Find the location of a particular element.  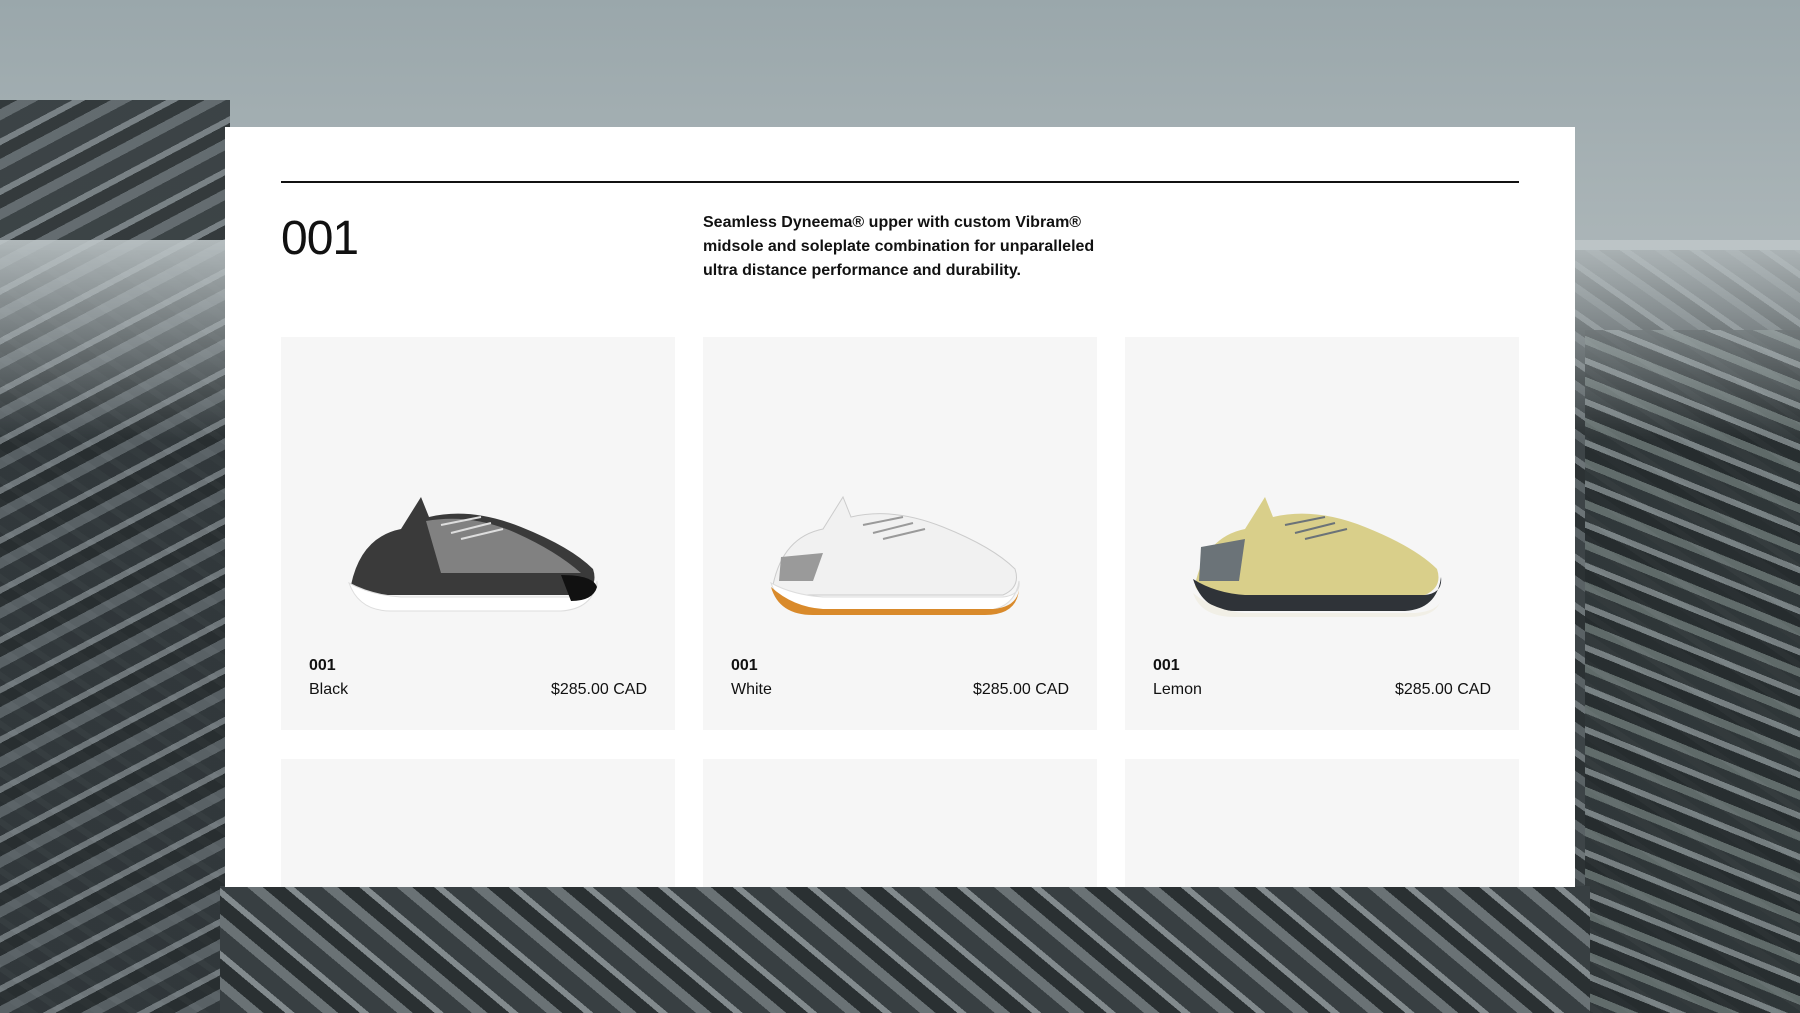

shoe-lemon-illustration is located at coordinates (1317, 557).